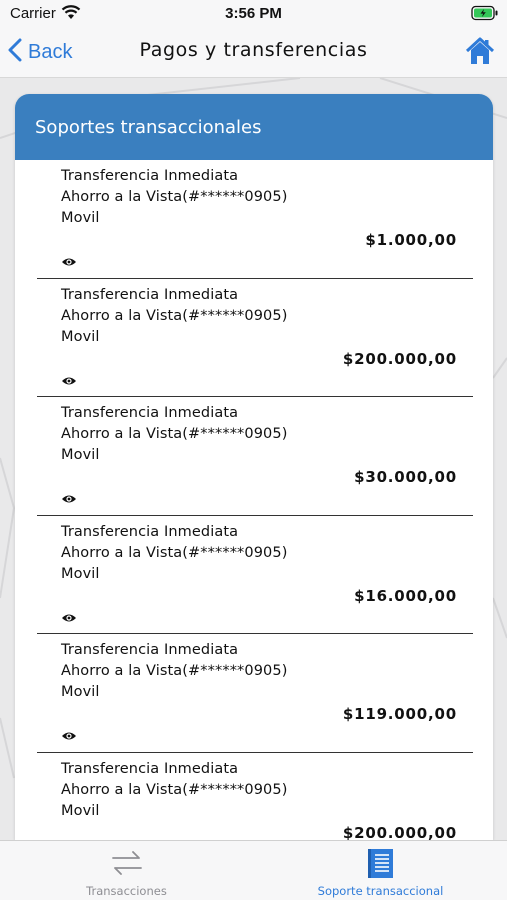 The height and width of the screenshot is (900, 507). I want to click on tab-soporte-transaccional: Soporte transaccional, so click(380, 870).